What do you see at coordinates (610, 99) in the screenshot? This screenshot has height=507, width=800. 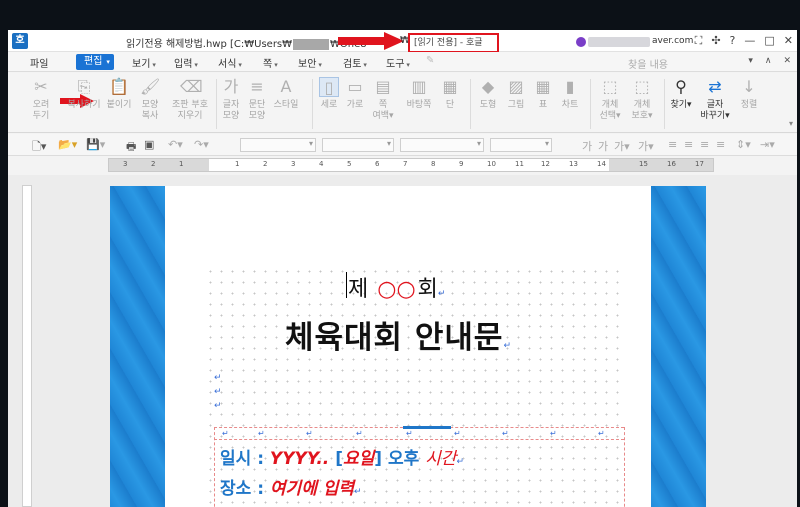 I see `select-object-button: ⬚ 개체 선택▾` at bounding box center [610, 99].